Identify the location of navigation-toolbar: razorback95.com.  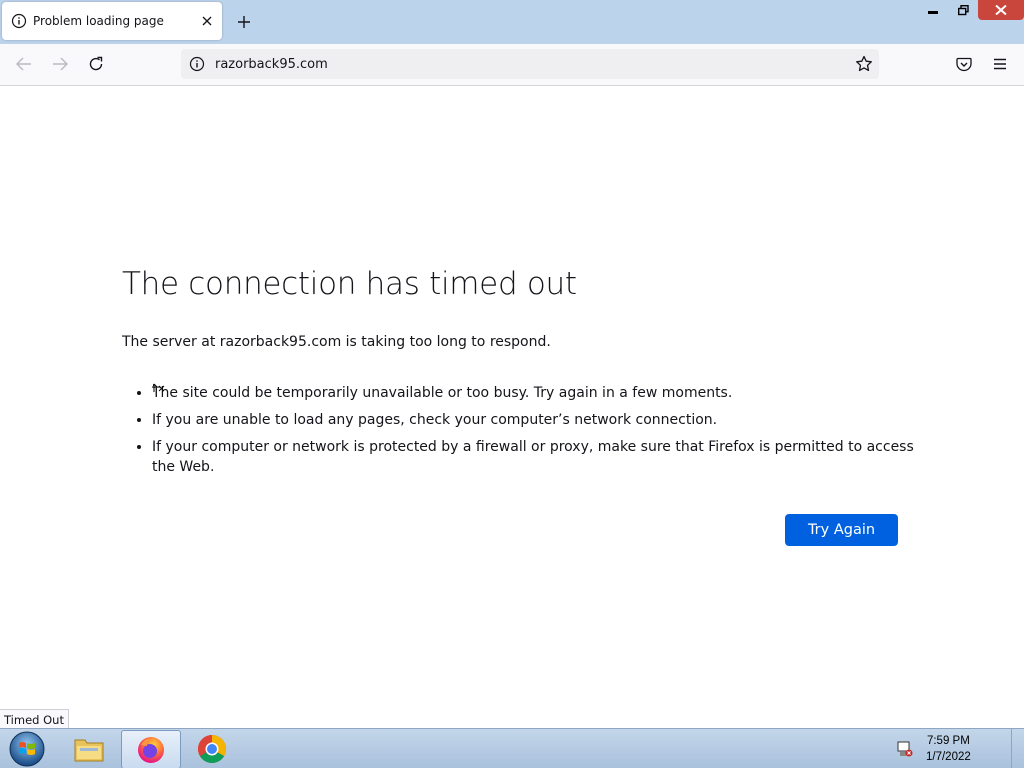
(512, 65).